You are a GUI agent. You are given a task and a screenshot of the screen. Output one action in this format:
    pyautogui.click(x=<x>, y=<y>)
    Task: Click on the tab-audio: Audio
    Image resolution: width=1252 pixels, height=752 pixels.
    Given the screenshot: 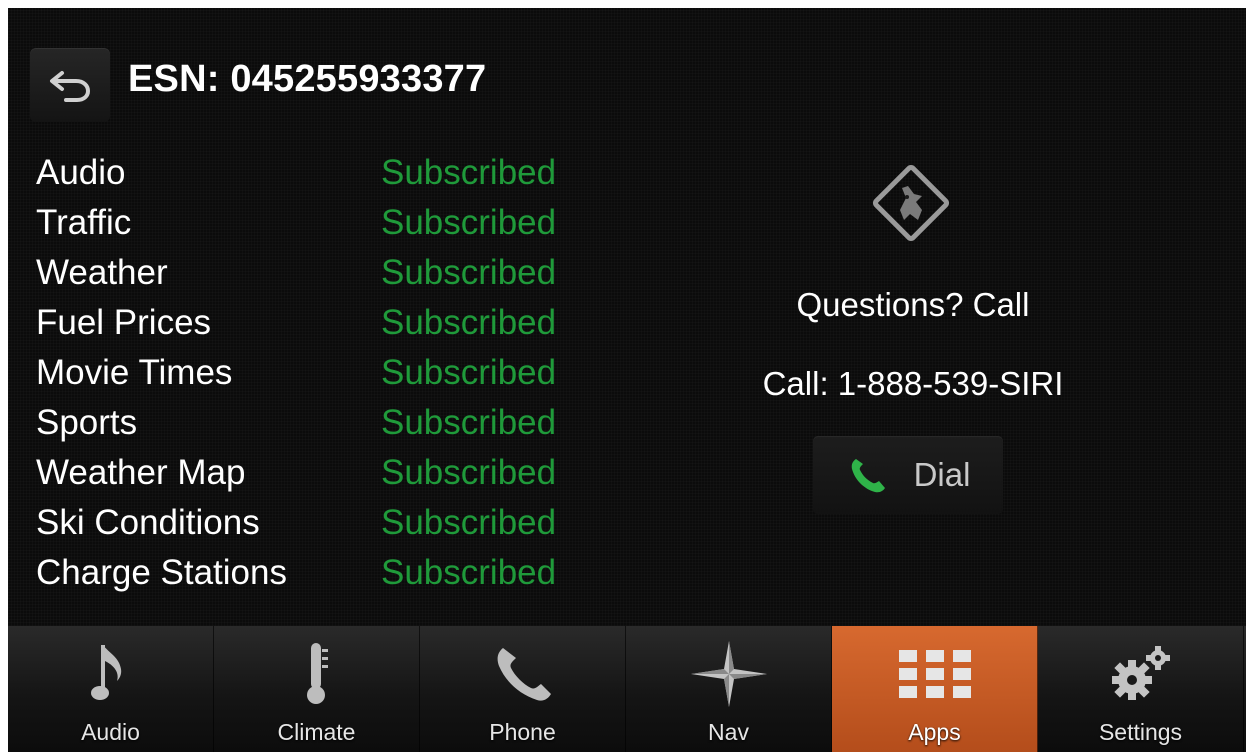 What is the action you would take?
    pyautogui.click(x=111, y=689)
    